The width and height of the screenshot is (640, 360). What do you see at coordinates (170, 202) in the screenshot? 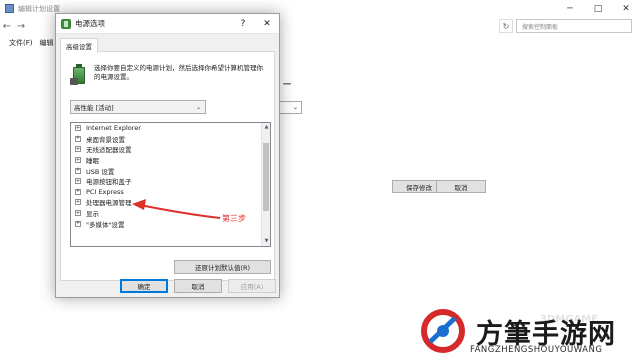
I see `tree-item-processor-power: + 处理器电源管理` at bounding box center [170, 202].